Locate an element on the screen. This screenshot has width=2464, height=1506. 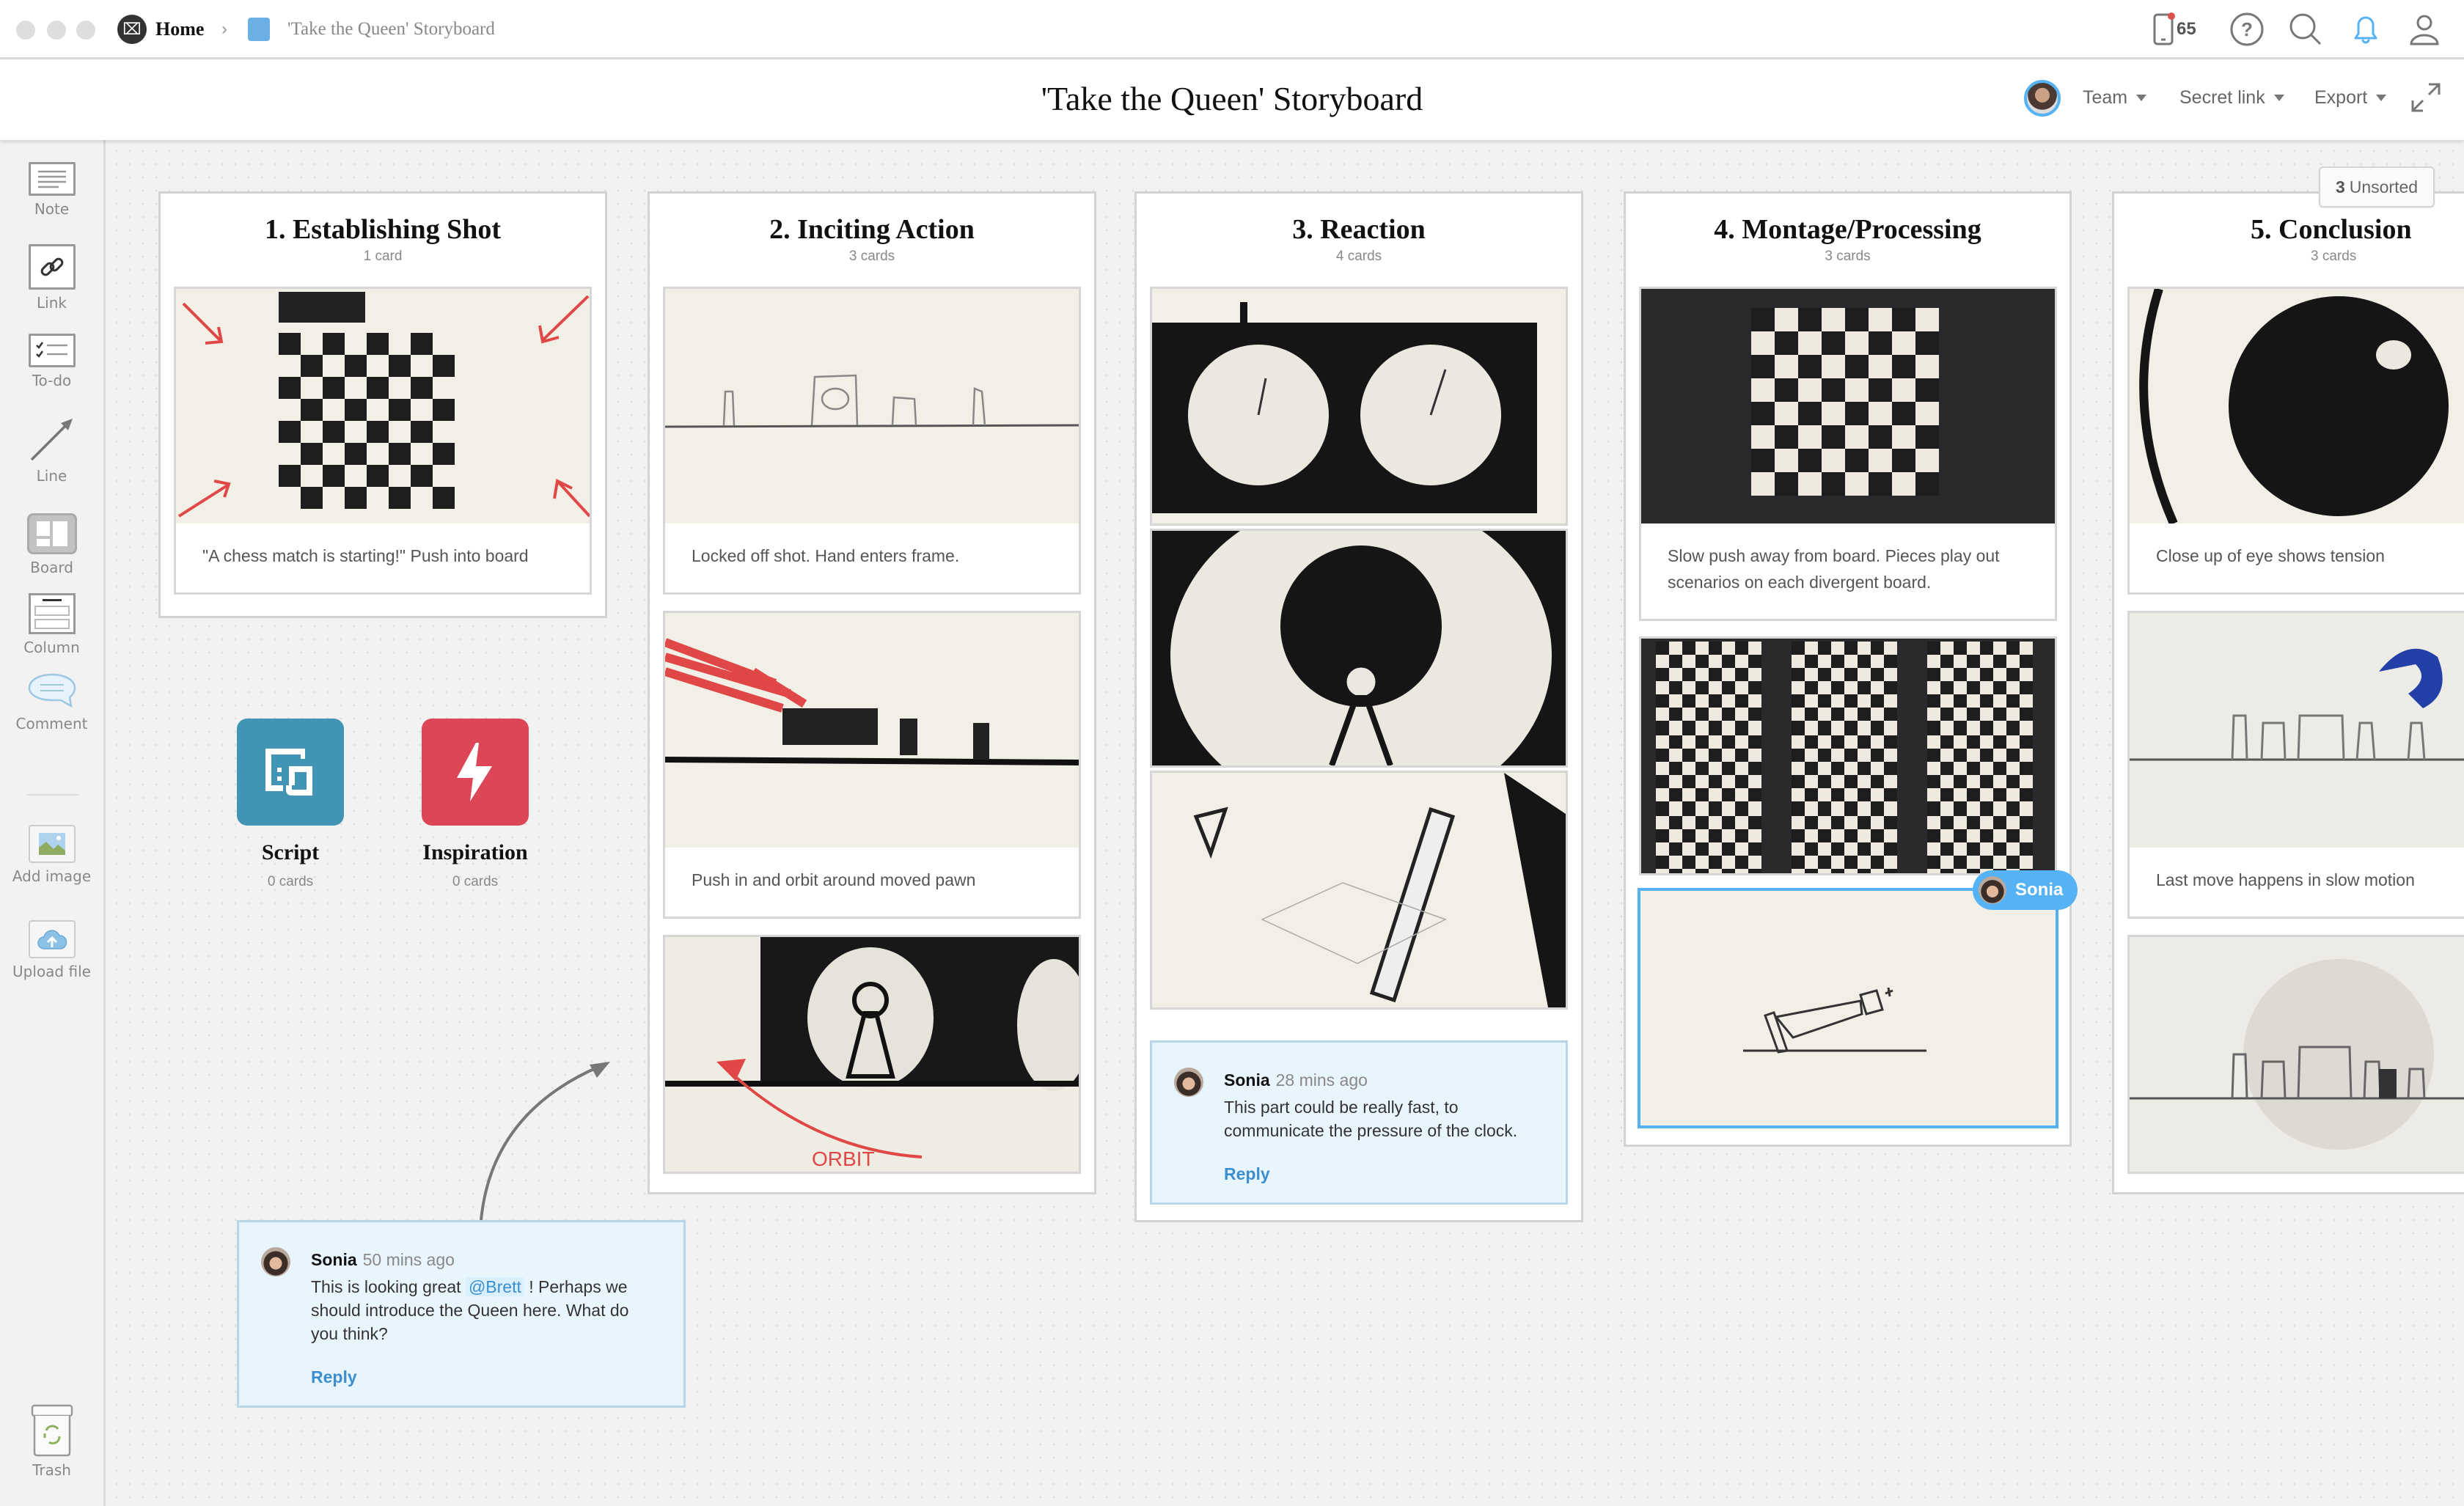
storyboard-card: Push in and orbit around moved pawn is located at coordinates (872, 765).